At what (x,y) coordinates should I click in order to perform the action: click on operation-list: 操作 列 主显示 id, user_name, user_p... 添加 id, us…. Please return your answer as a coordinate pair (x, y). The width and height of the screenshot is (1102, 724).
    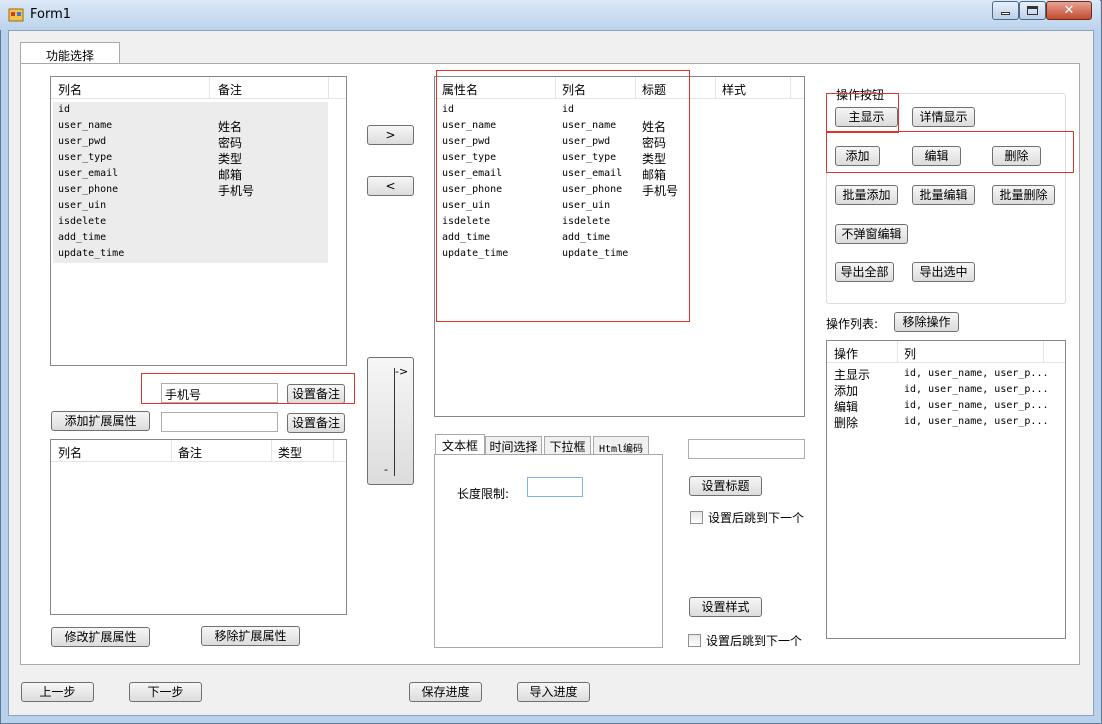
    Looking at the image, I should click on (946, 489).